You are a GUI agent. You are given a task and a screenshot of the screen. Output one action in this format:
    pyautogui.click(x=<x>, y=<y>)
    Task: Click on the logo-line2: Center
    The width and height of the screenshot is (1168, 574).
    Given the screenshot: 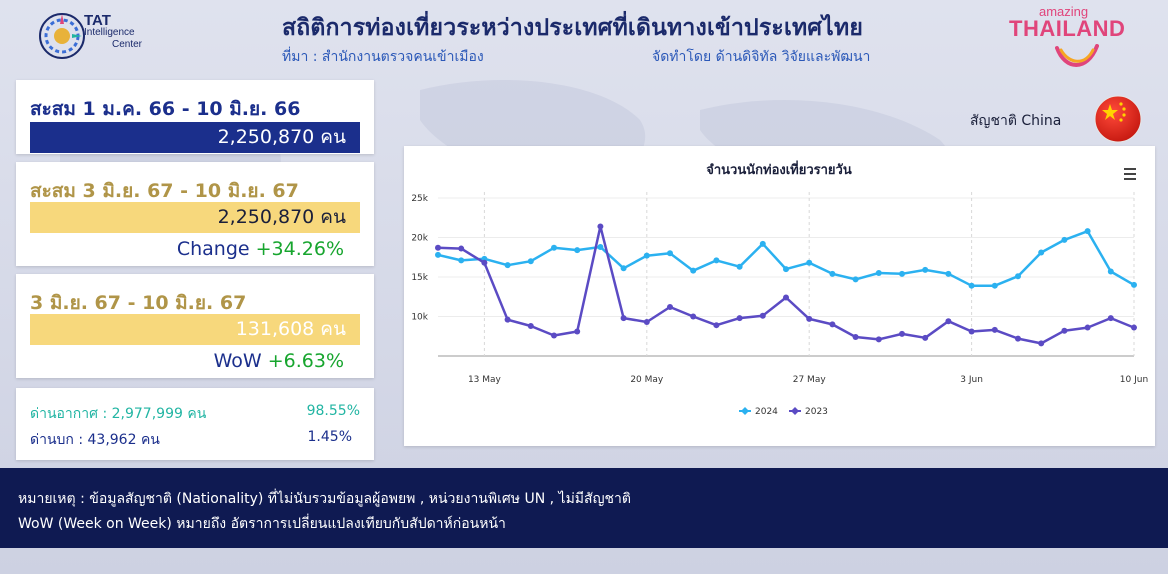 What is the action you would take?
    pyautogui.click(x=127, y=44)
    